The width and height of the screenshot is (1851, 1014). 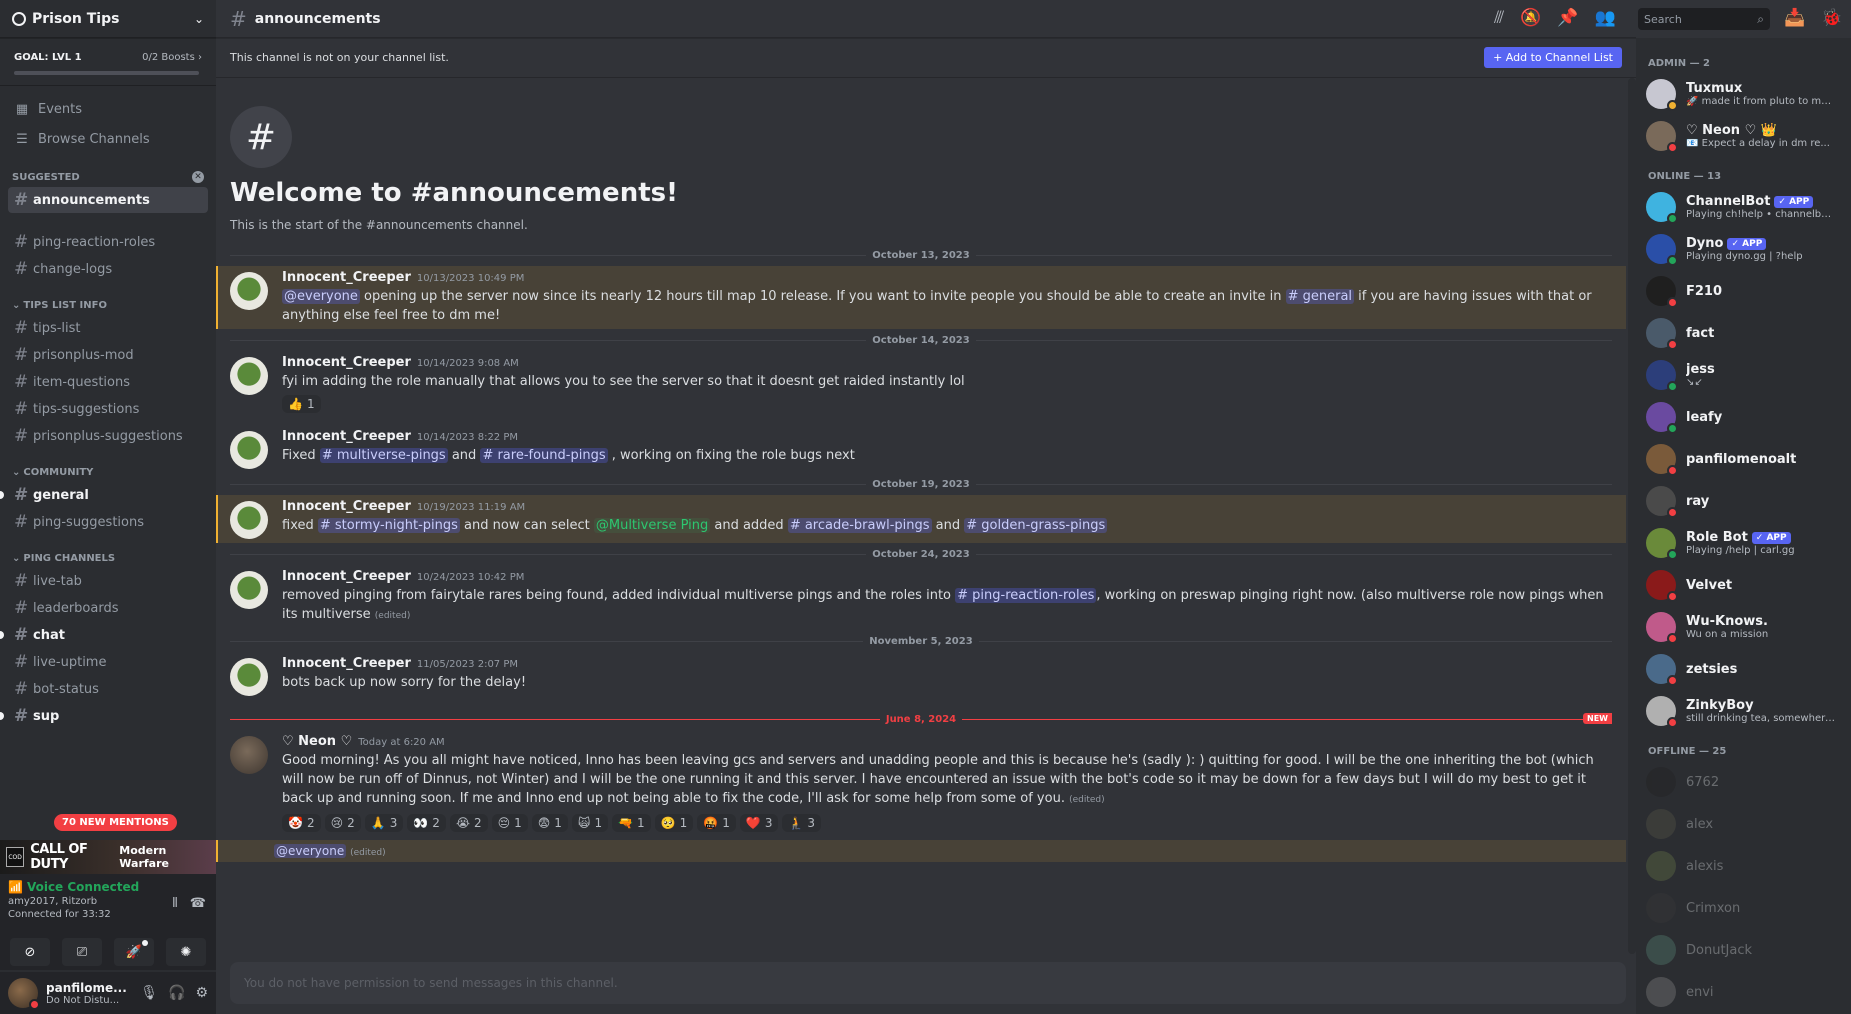 I want to click on followup-message: @everyone (edited), so click(x=921, y=851).